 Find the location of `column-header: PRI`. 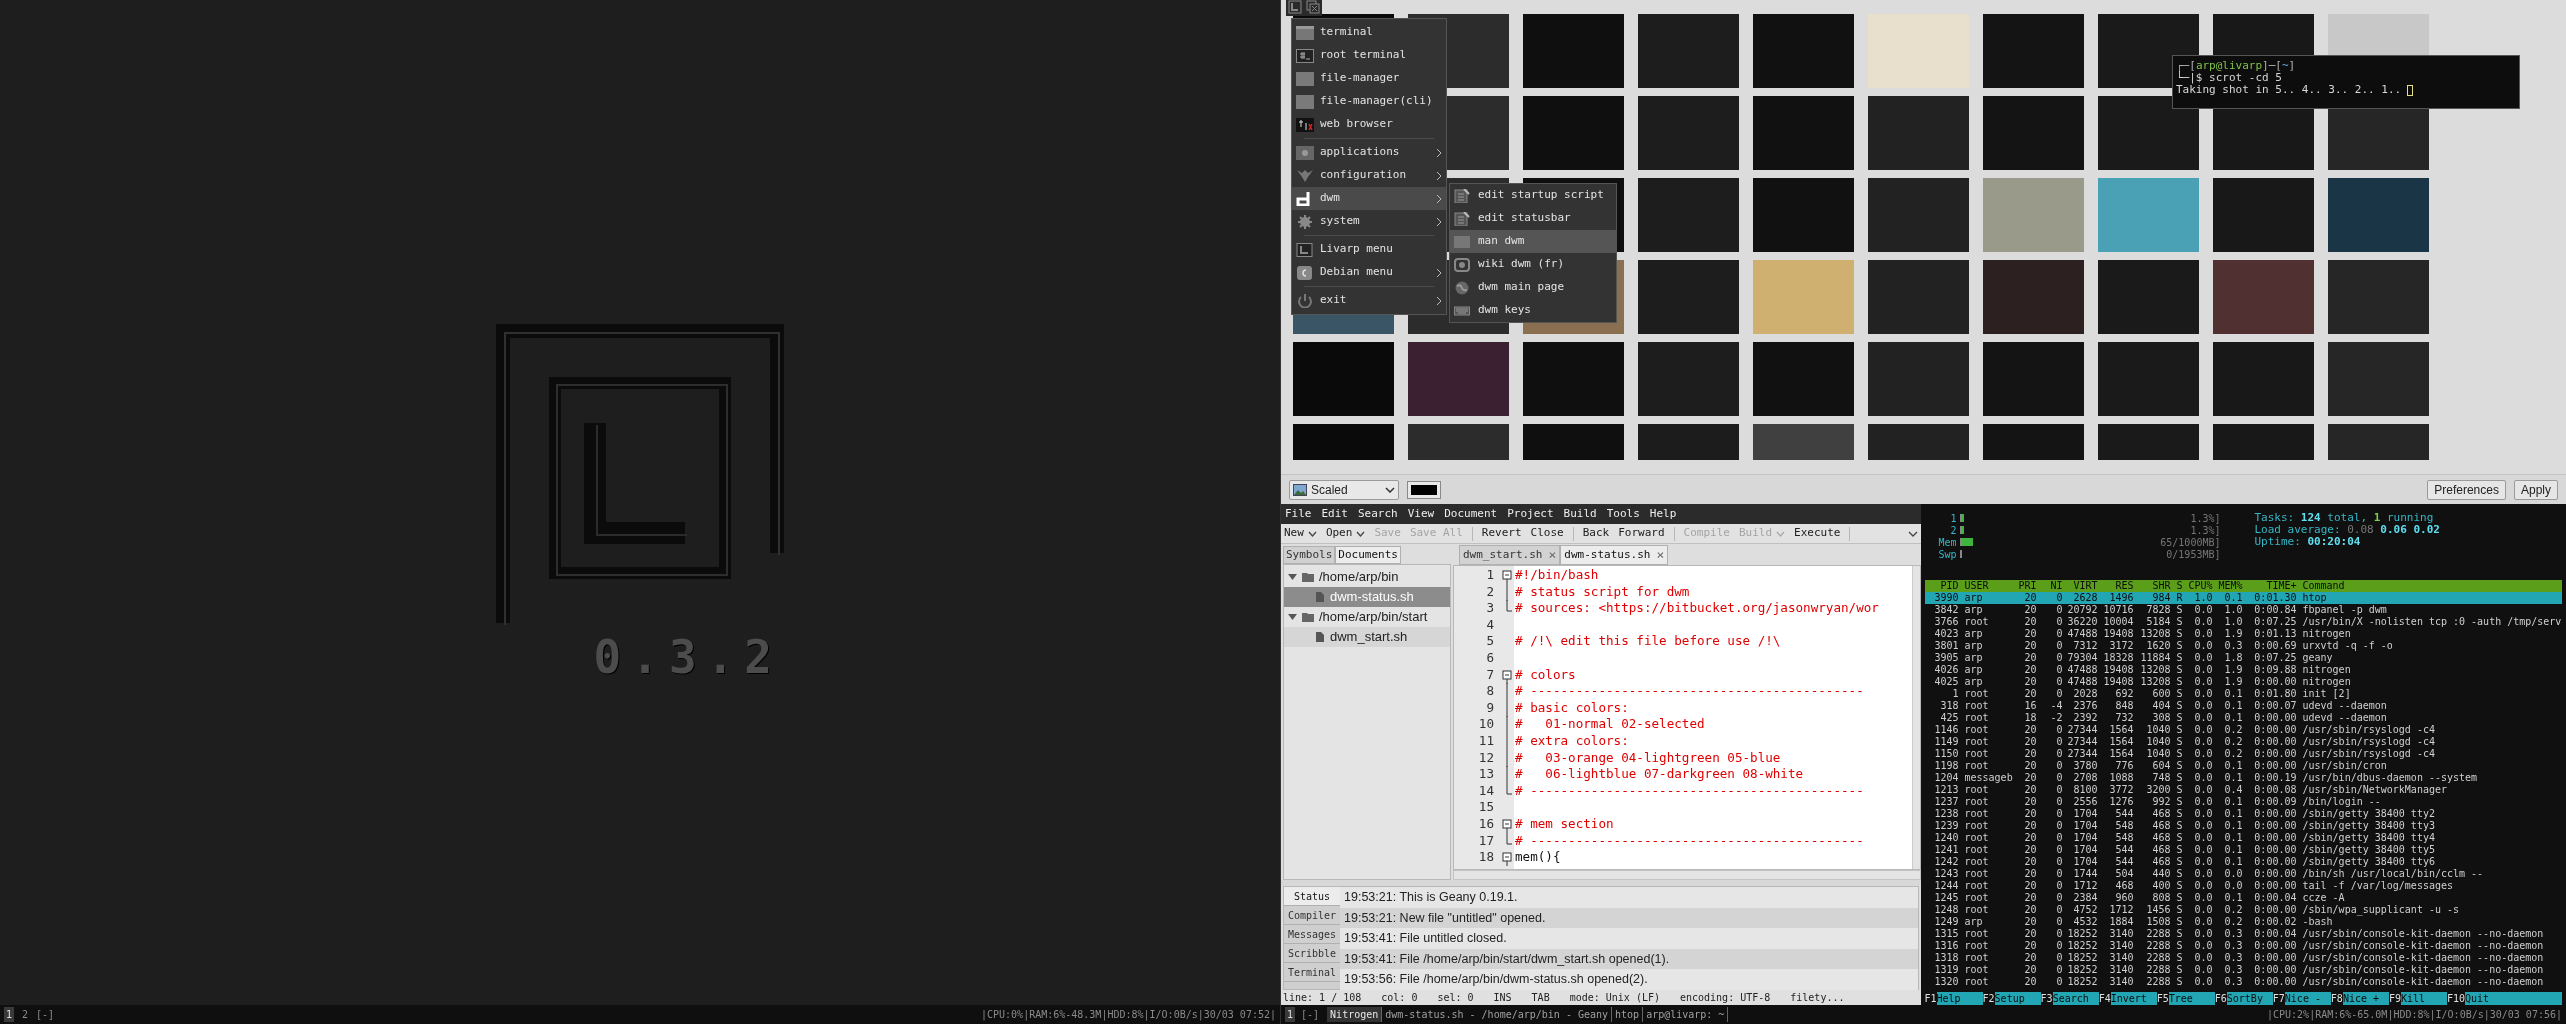

column-header: PRI is located at coordinates (2024, 586).